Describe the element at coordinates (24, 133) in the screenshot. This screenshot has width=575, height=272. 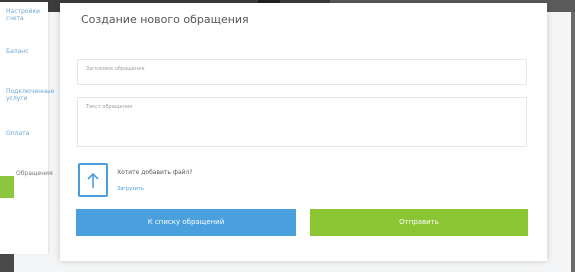
I see `sidebar-item-payment: Оплата` at that location.